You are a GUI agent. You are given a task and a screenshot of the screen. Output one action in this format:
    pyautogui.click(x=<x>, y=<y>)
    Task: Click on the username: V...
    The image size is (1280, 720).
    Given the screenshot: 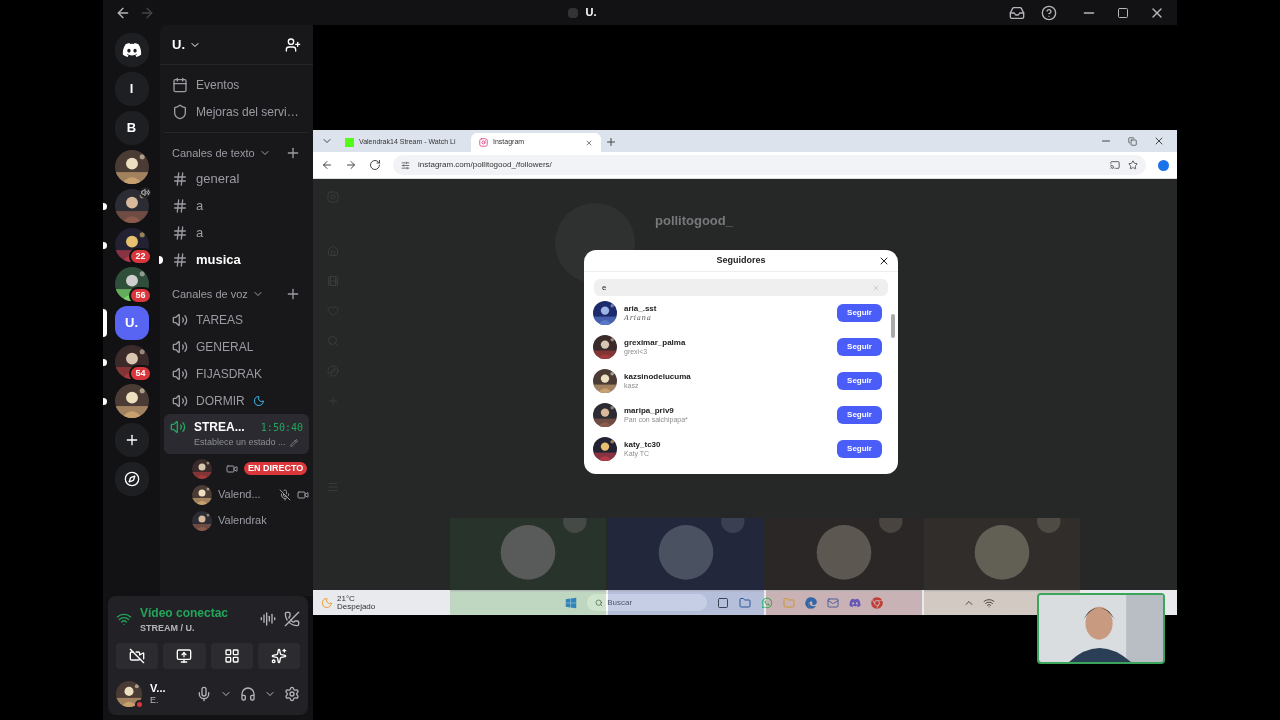 What is the action you would take?
    pyautogui.click(x=158, y=688)
    